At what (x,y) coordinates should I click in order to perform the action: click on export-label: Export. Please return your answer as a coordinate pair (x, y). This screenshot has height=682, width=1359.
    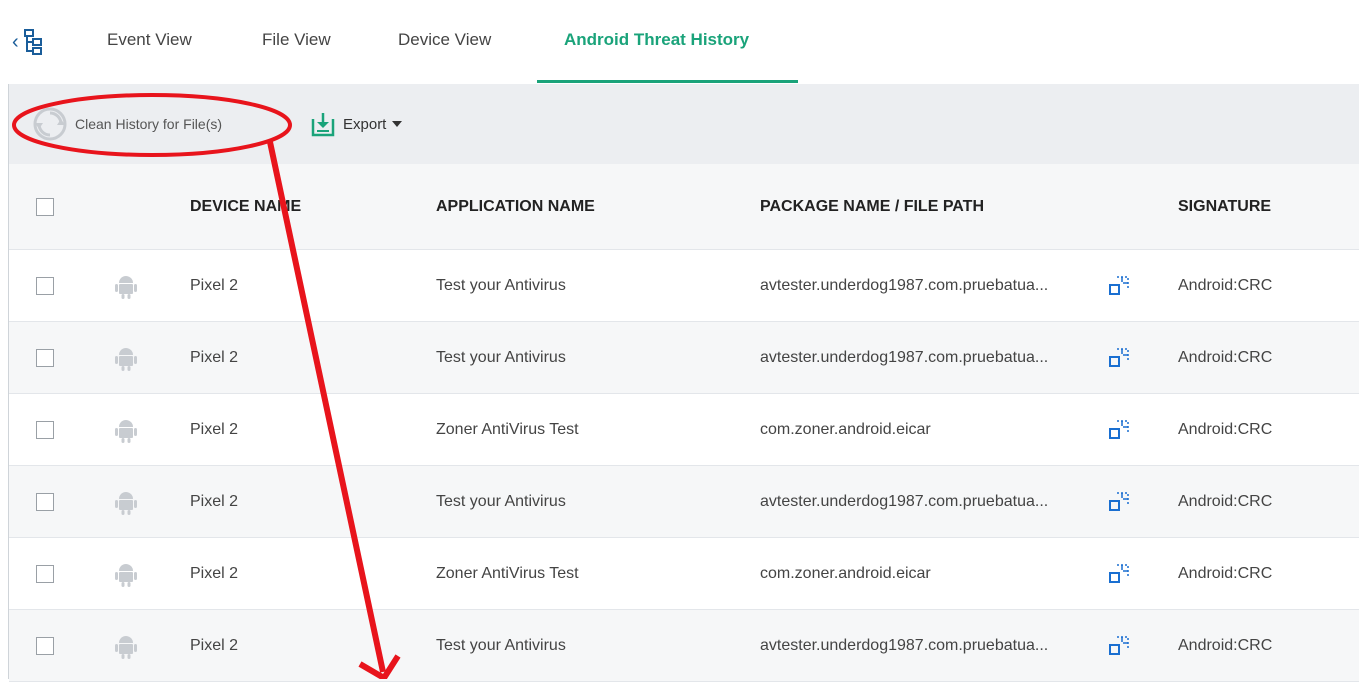
    Looking at the image, I should click on (365, 124).